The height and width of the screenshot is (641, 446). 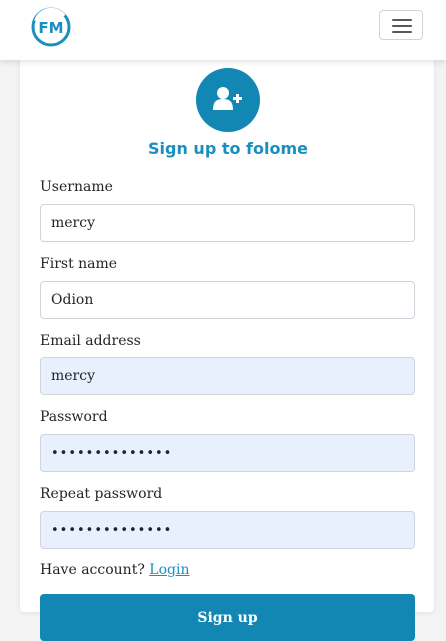 What do you see at coordinates (227, 376) in the screenshot?
I see `email-input` at bounding box center [227, 376].